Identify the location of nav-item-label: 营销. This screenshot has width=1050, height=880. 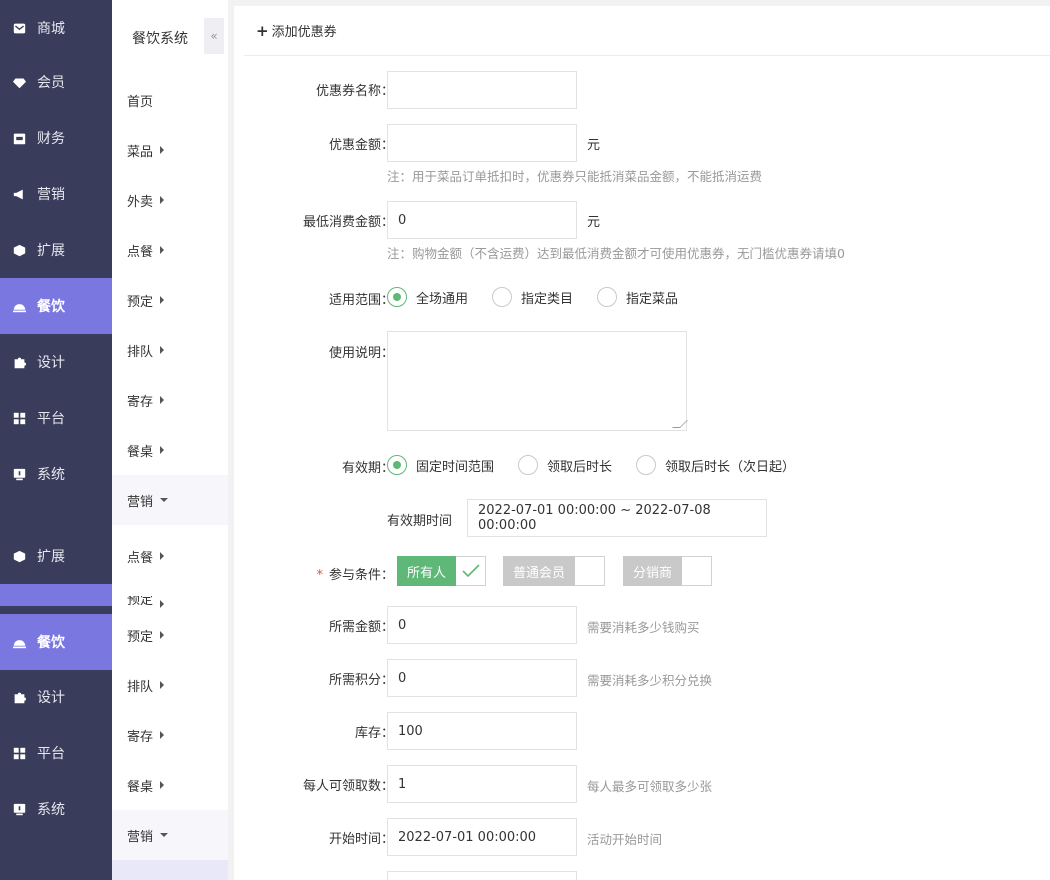
(51, 195).